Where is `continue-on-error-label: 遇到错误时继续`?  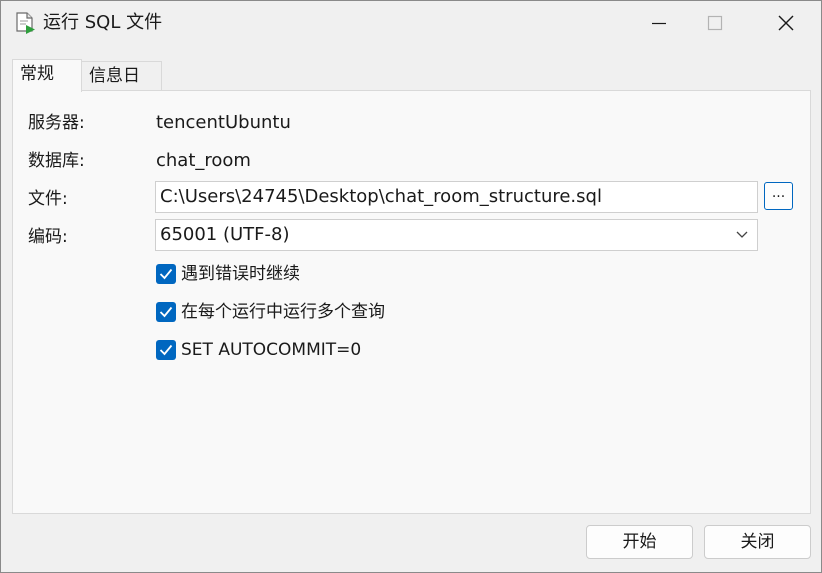
continue-on-error-label: 遇到错误时继续 is located at coordinates (240, 274).